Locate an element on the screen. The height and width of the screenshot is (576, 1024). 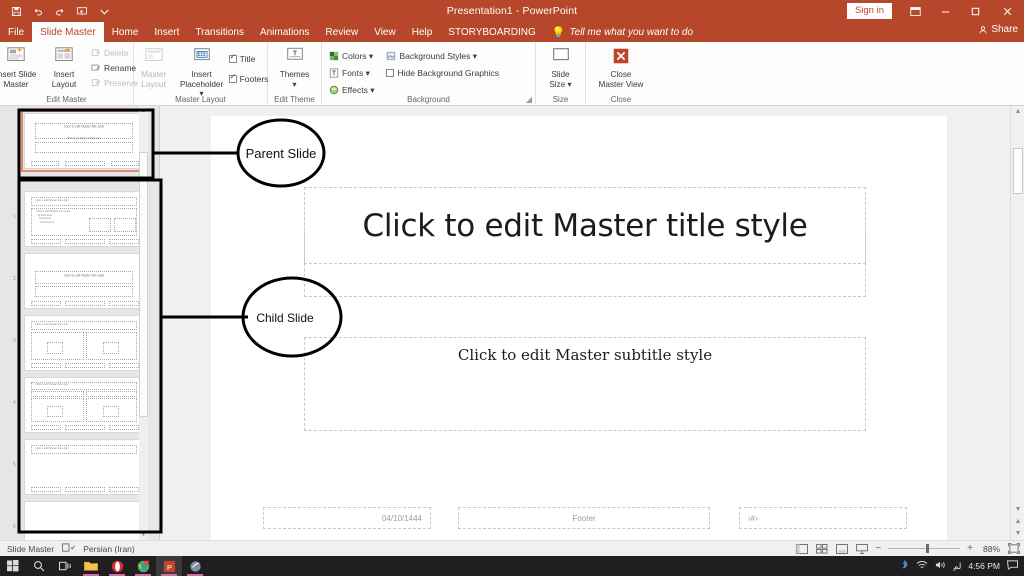
master-layout-icon is located at coordinates (154, 57).